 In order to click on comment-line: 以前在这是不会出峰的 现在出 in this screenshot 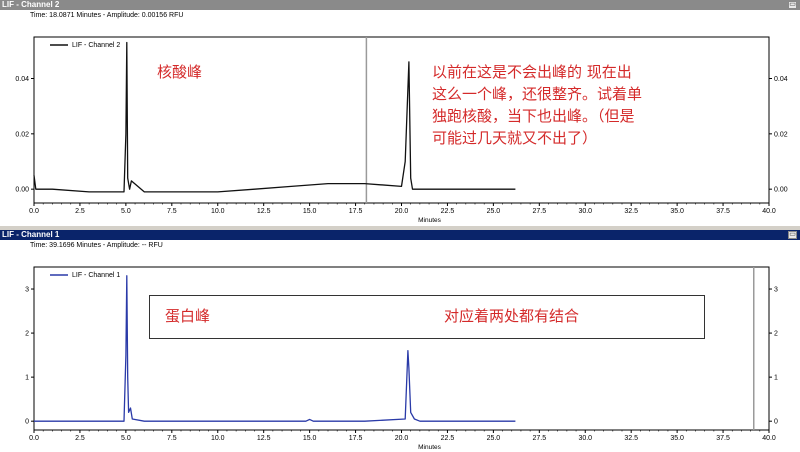, I will do `click(532, 72)`.